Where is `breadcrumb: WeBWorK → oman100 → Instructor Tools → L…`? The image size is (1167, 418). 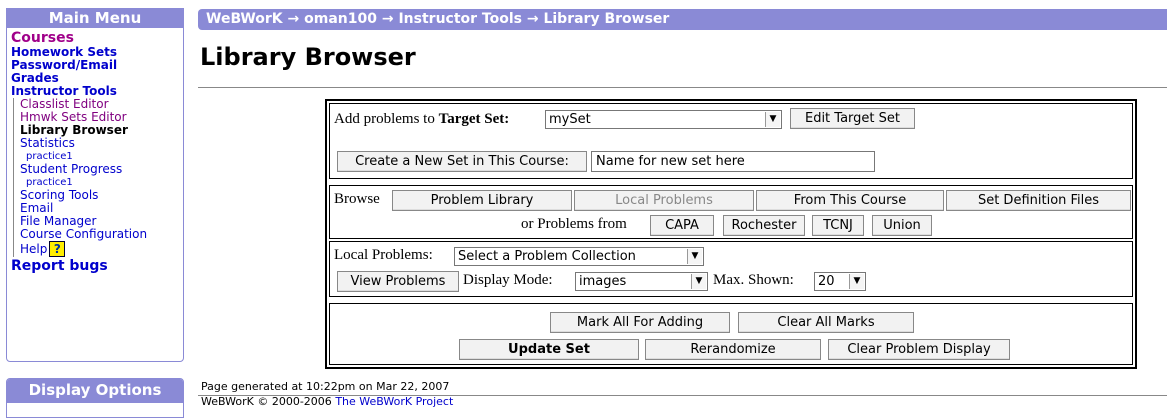
breadcrumb: WeBWorK → oman100 → Instructor Tools → L… is located at coordinates (682, 19).